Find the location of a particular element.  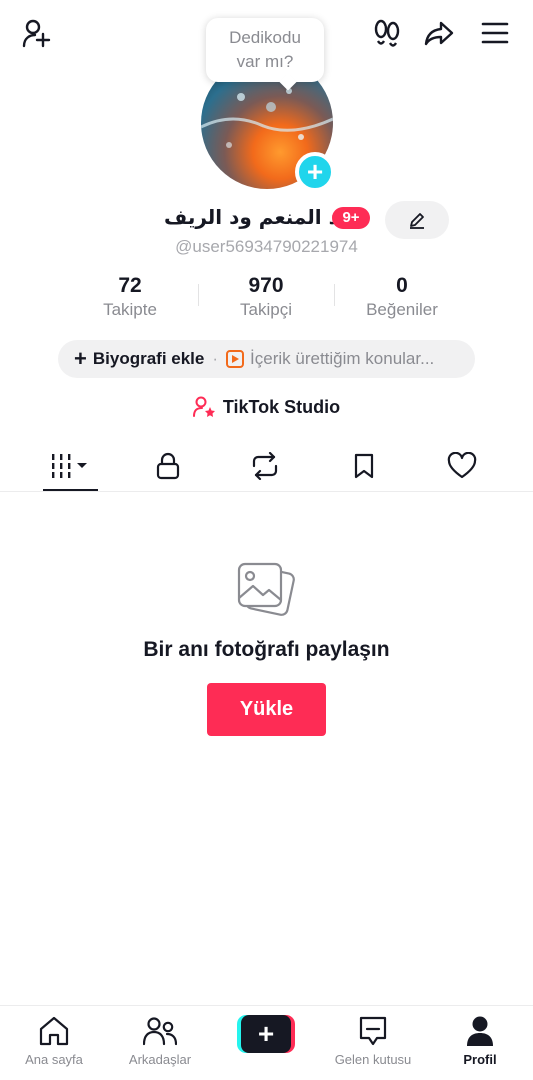

tab-videos is located at coordinates (72, 466).